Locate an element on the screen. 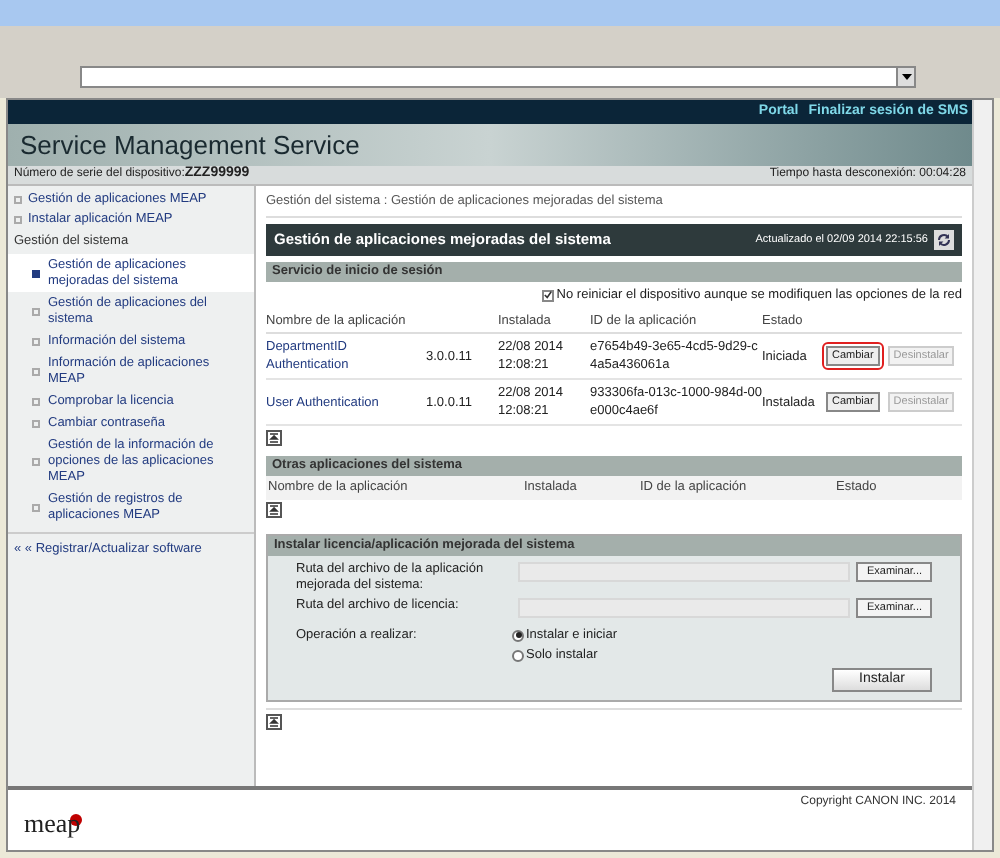 This screenshot has height=858, width=1000. refresh-icon is located at coordinates (944, 239).